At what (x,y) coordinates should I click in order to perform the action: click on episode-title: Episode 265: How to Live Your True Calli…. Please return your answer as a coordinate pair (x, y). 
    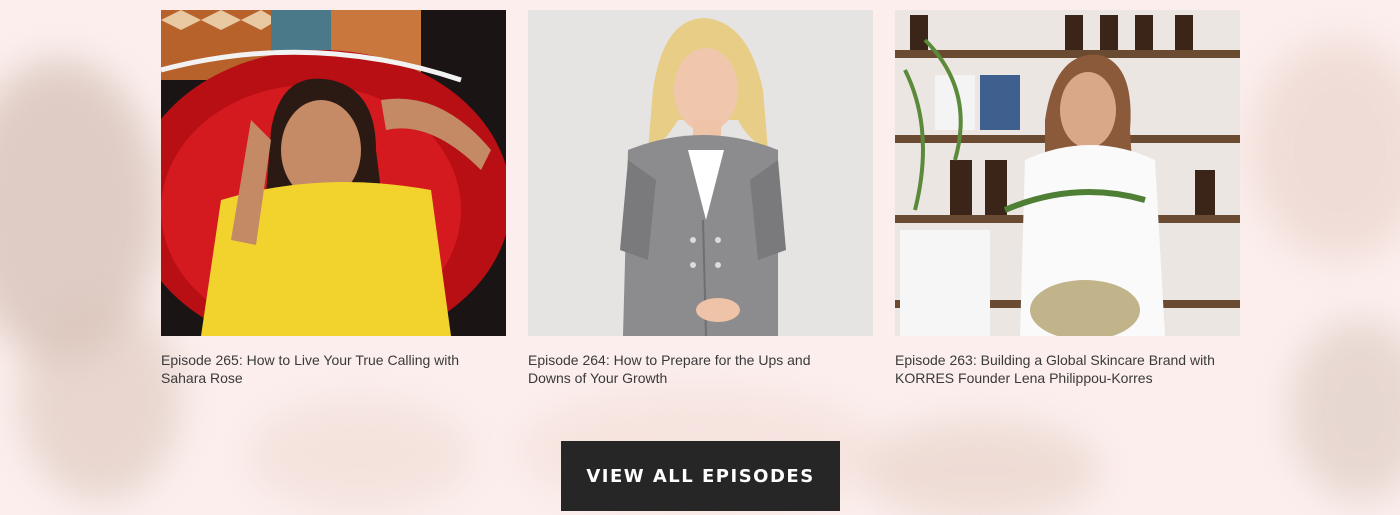
    Looking at the image, I should click on (333, 369).